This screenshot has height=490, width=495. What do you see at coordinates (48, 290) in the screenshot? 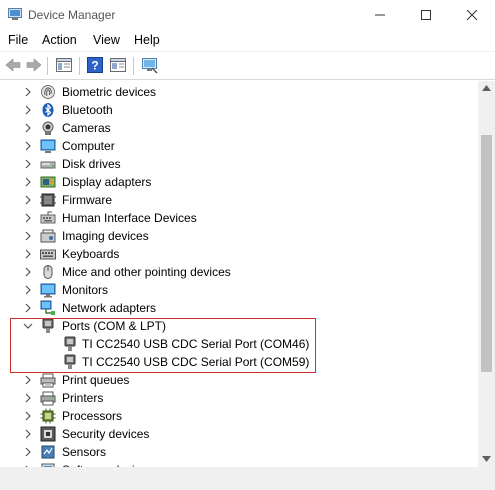
I see `monitor-icon` at bounding box center [48, 290].